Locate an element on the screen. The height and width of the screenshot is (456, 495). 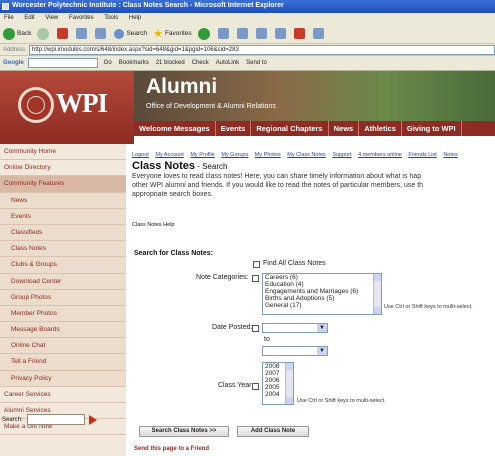
page-title-main: Class Notes is located at coordinates (163, 166).